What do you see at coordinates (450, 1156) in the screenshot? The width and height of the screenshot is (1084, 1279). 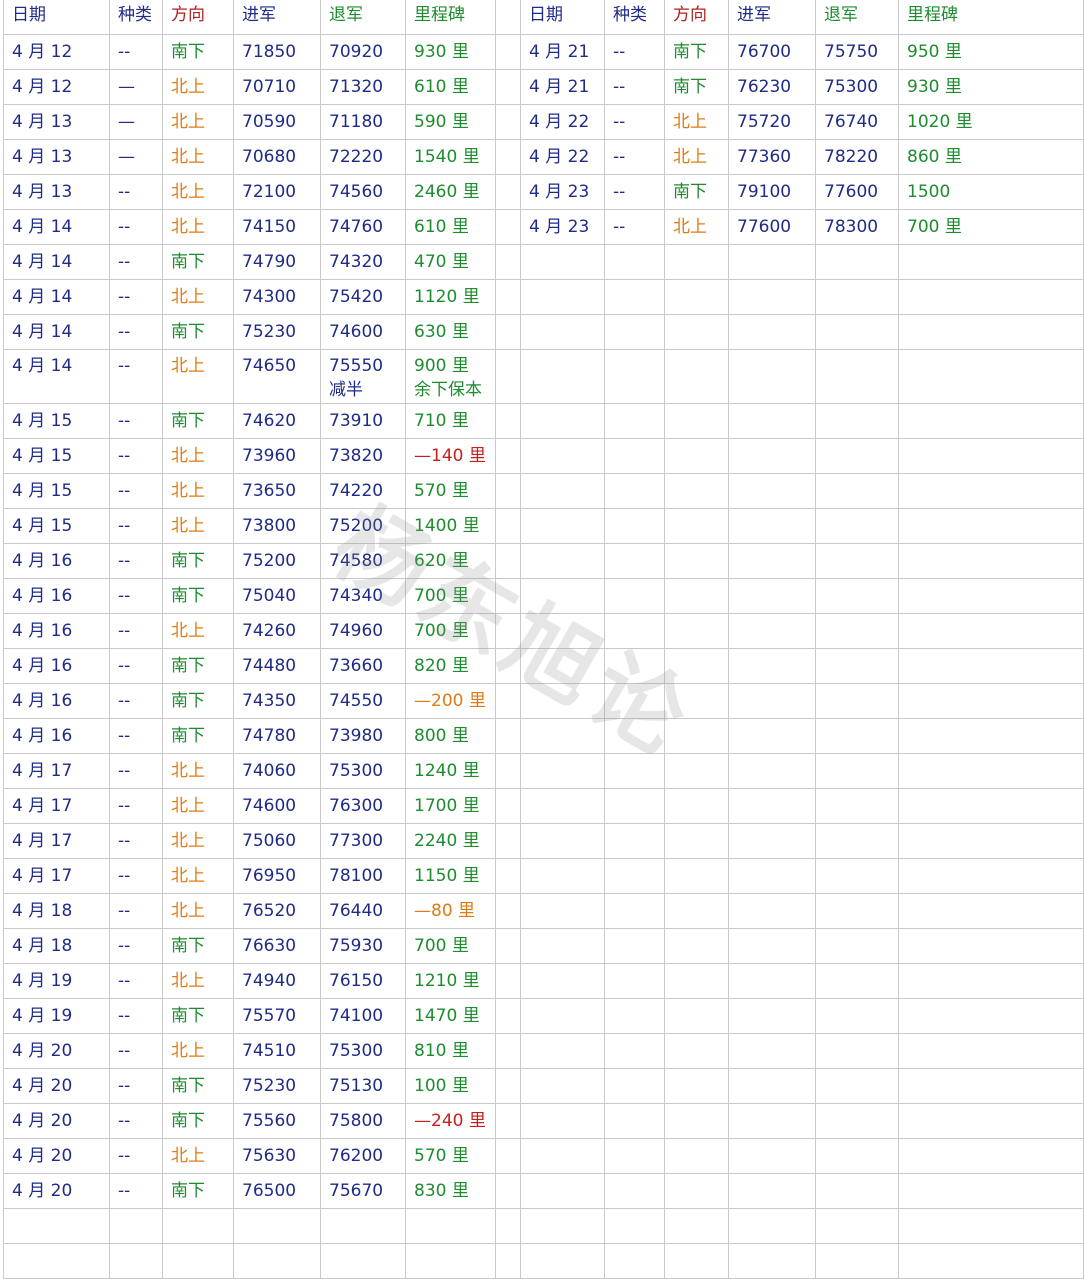 I see `left-milestone-cell: 570 里` at bounding box center [450, 1156].